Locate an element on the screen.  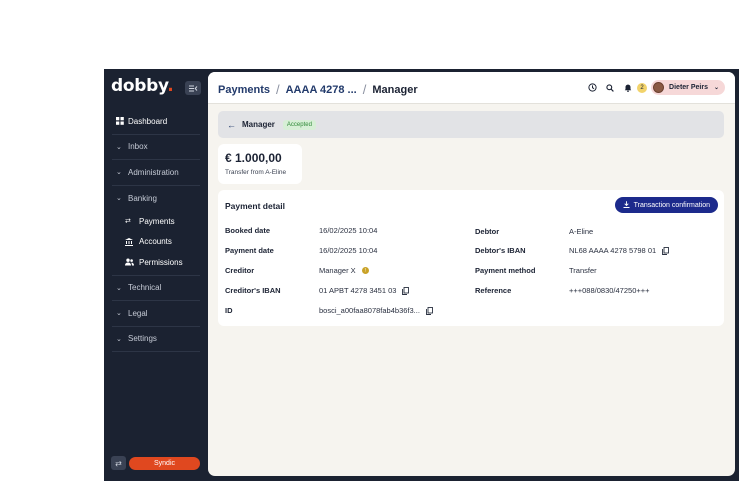
users-icon is located at coordinates (132, 262).